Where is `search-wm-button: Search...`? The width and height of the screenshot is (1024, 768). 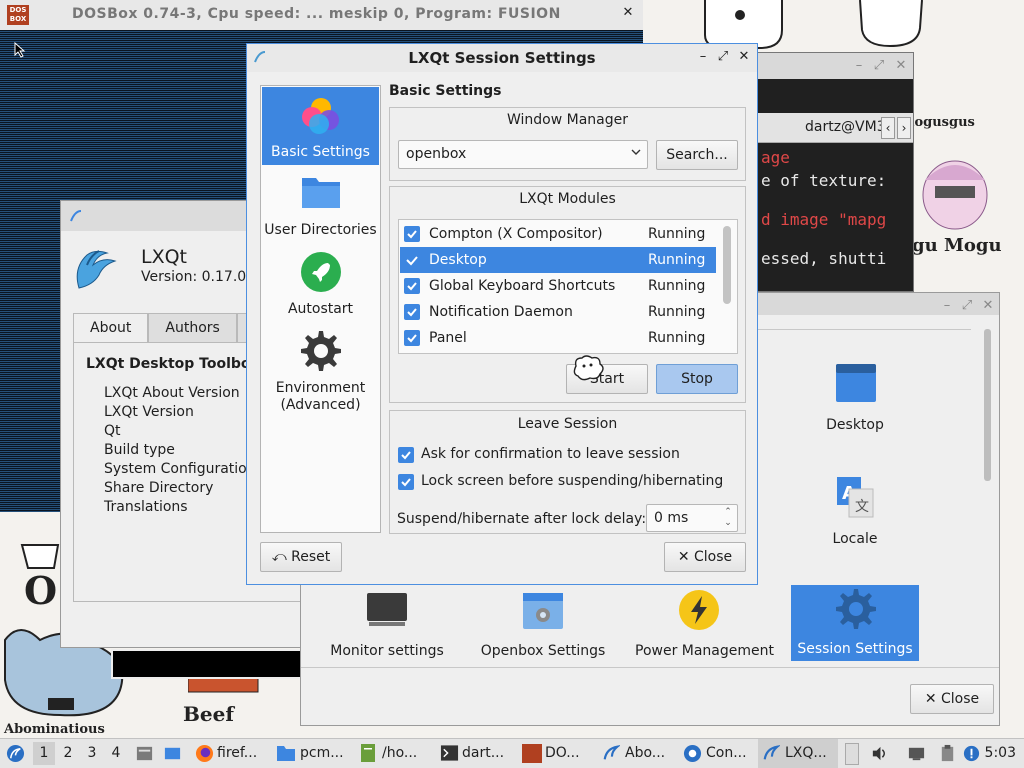
search-wm-button: Search... is located at coordinates (697, 155).